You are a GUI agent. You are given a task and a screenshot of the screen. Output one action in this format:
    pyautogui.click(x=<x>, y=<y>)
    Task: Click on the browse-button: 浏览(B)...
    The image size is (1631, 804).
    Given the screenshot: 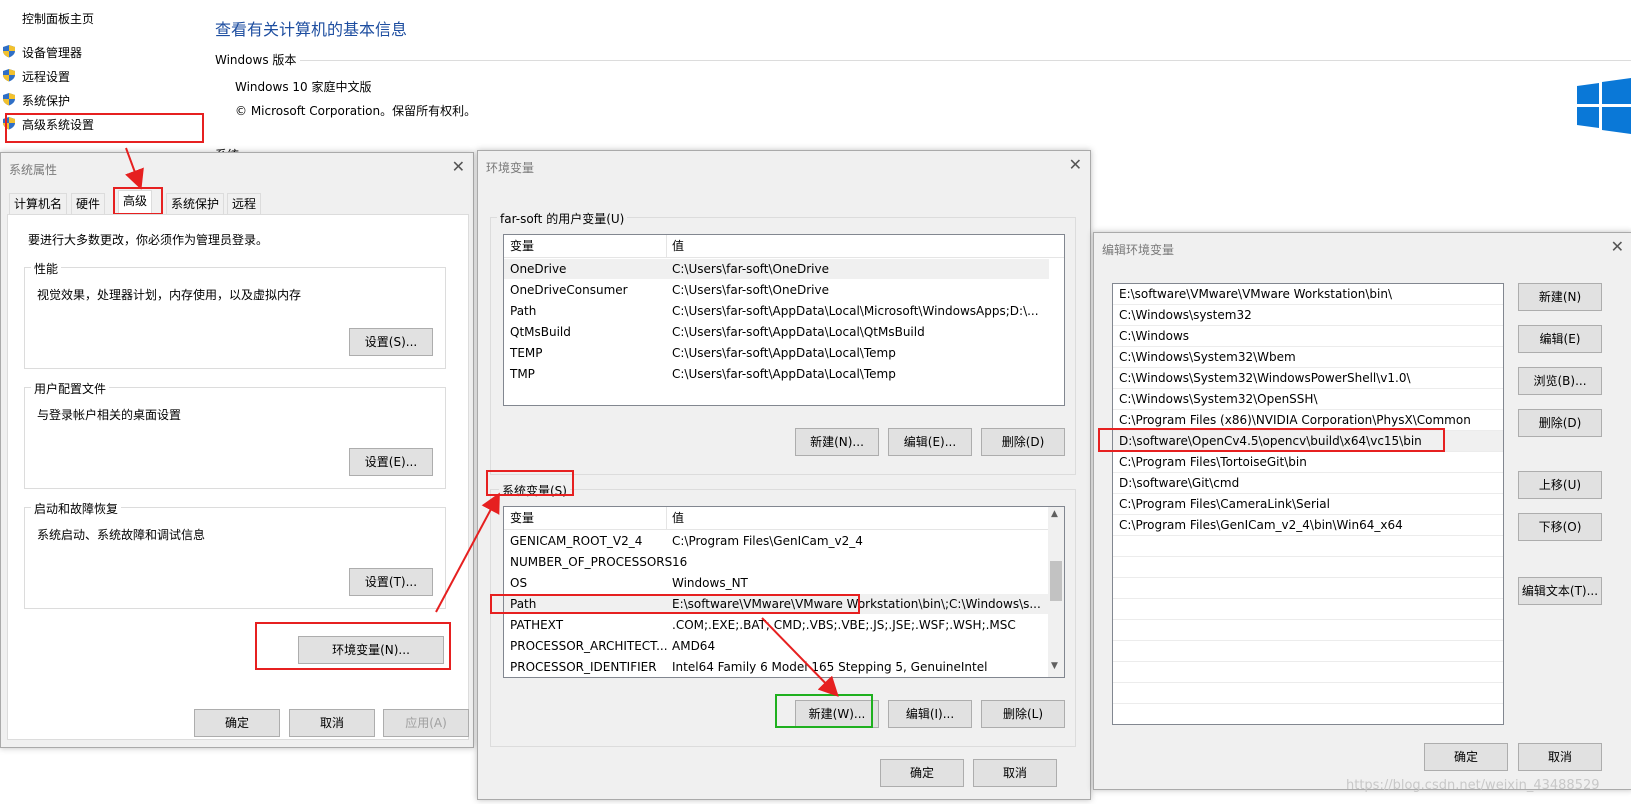 What is the action you would take?
    pyautogui.click(x=1560, y=381)
    